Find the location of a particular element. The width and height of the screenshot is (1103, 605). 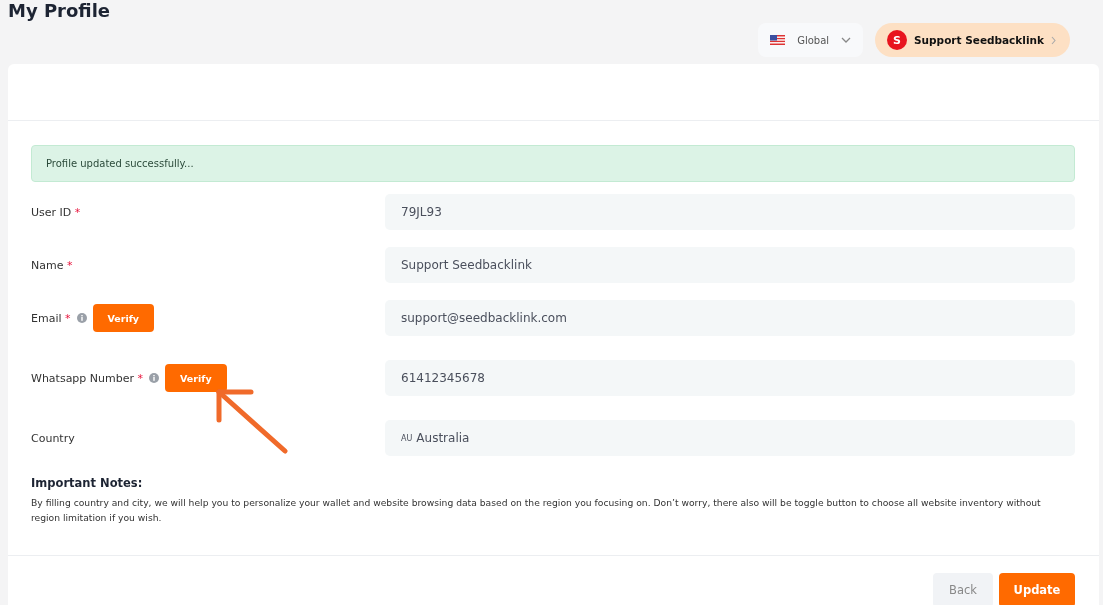

flag-icon is located at coordinates (778, 40).